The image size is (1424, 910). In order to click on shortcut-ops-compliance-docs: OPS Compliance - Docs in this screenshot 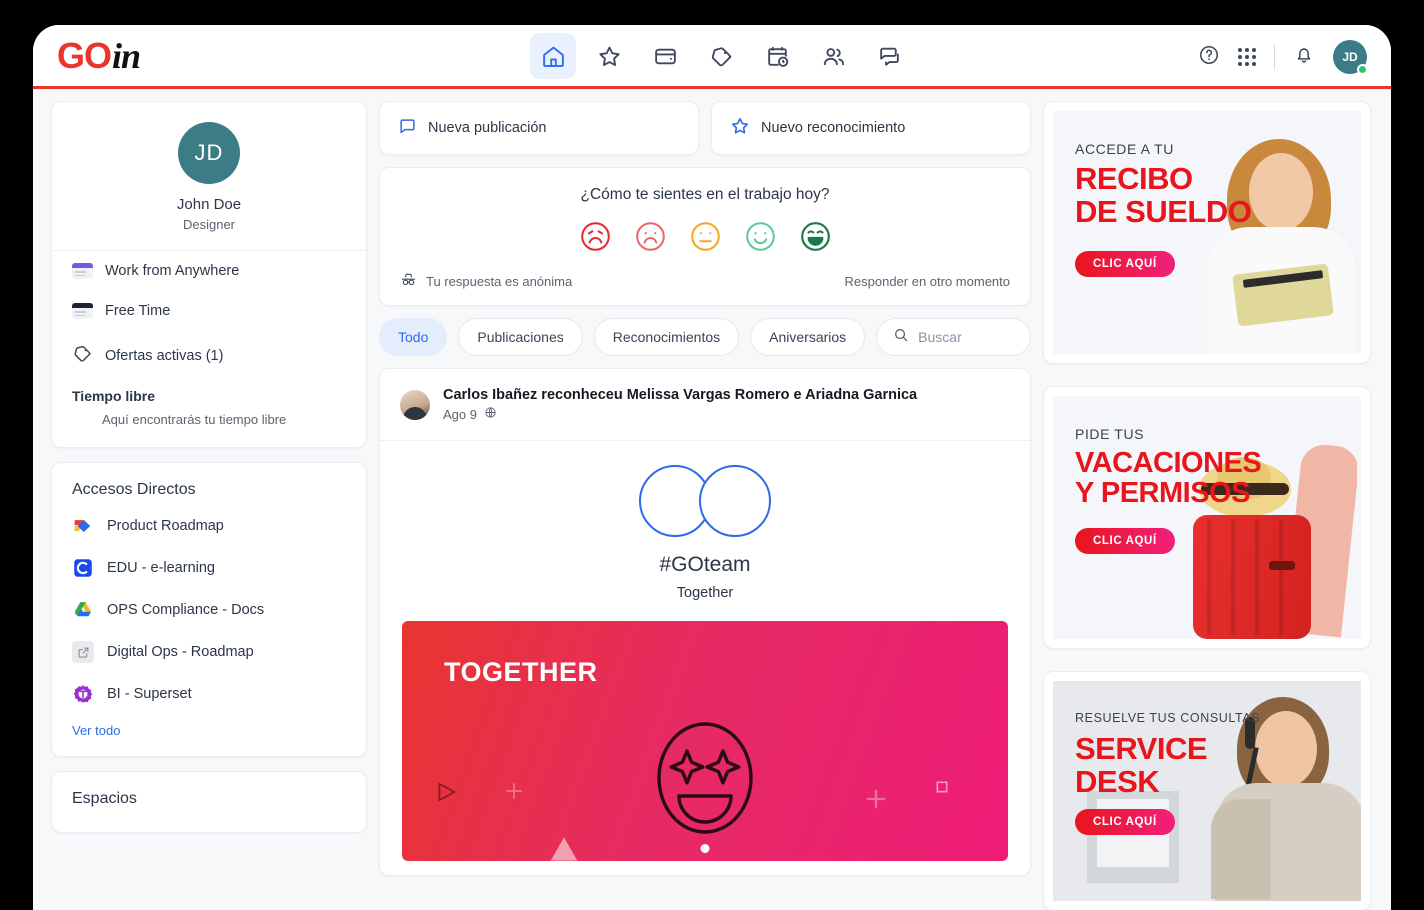, I will do `click(209, 610)`.